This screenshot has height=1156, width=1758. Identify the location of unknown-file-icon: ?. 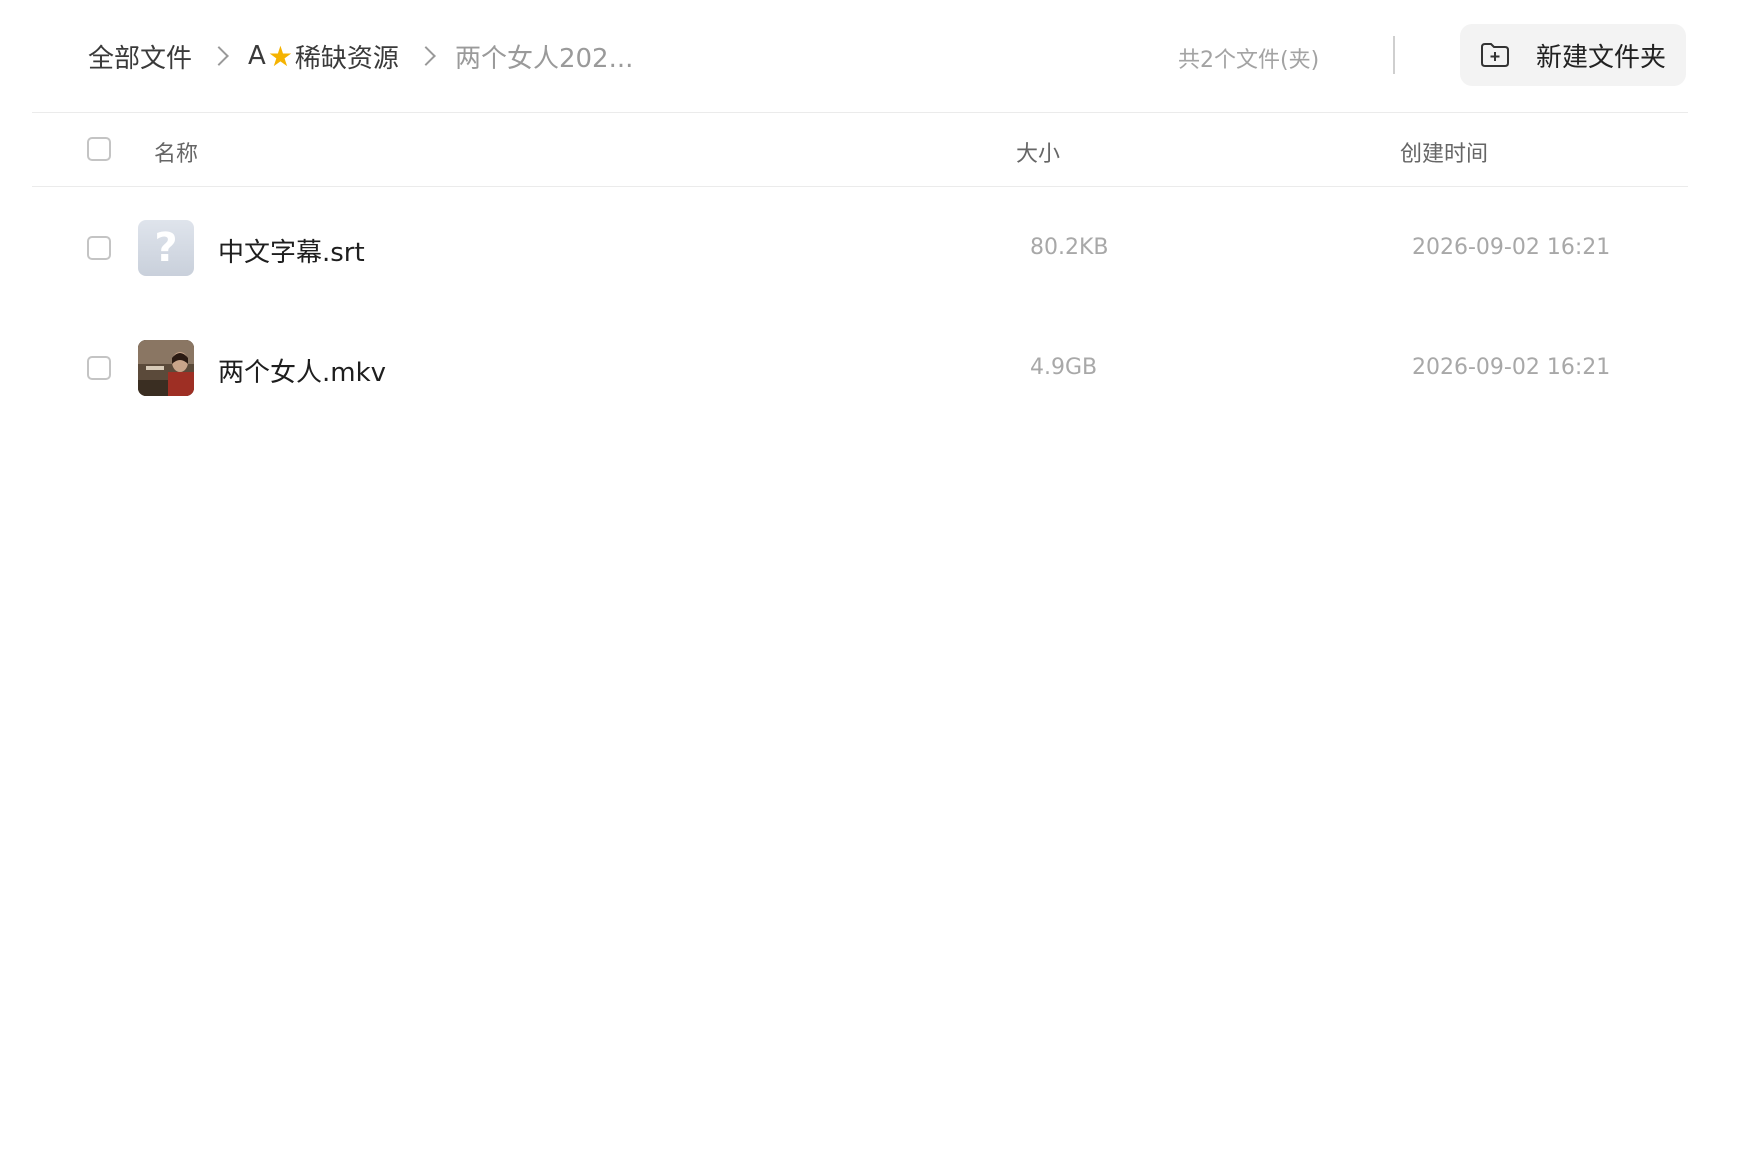
(166, 248).